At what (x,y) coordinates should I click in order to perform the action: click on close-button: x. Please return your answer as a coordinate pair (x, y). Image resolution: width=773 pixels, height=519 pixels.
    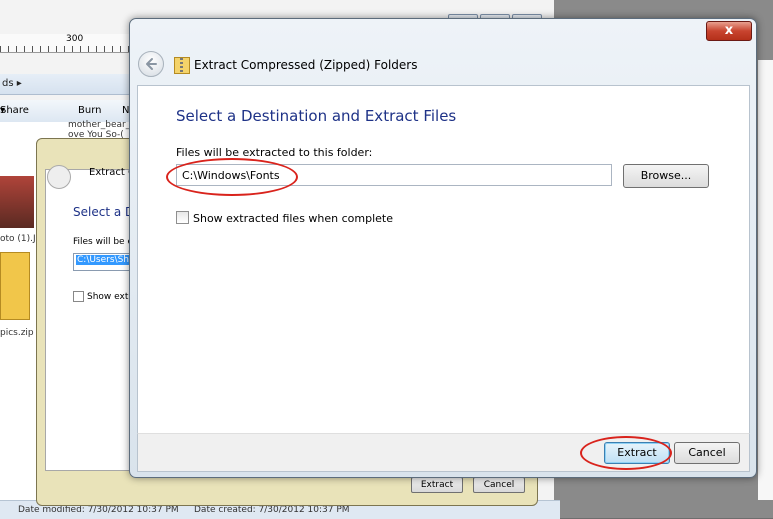
    Looking at the image, I should click on (729, 31).